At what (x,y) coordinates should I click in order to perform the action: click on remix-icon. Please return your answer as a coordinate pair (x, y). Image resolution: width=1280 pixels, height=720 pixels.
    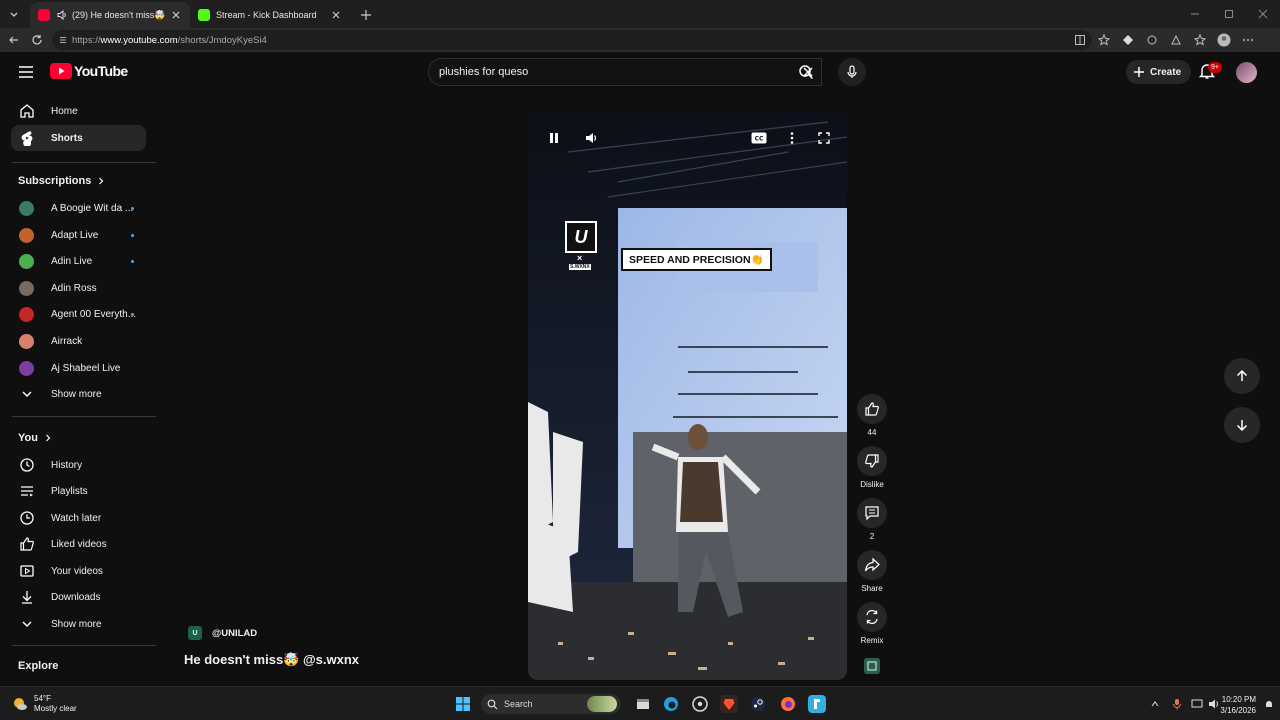
    Looking at the image, I should click on (872, 617).